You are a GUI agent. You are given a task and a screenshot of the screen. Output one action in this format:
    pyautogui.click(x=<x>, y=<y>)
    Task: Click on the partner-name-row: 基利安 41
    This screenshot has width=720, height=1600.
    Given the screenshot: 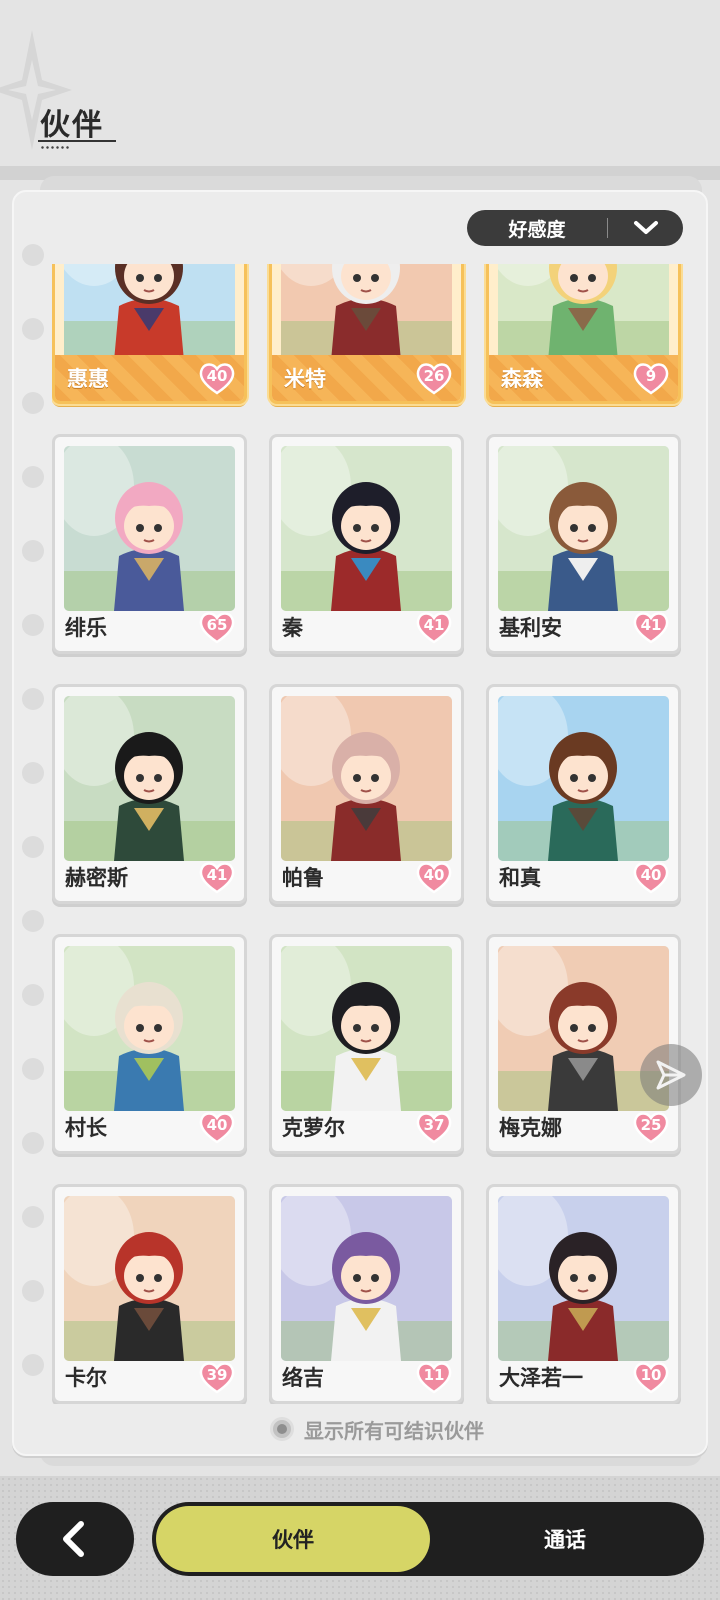 What is the action you would take?
    pyautogui.click(x=584, y=627)
    